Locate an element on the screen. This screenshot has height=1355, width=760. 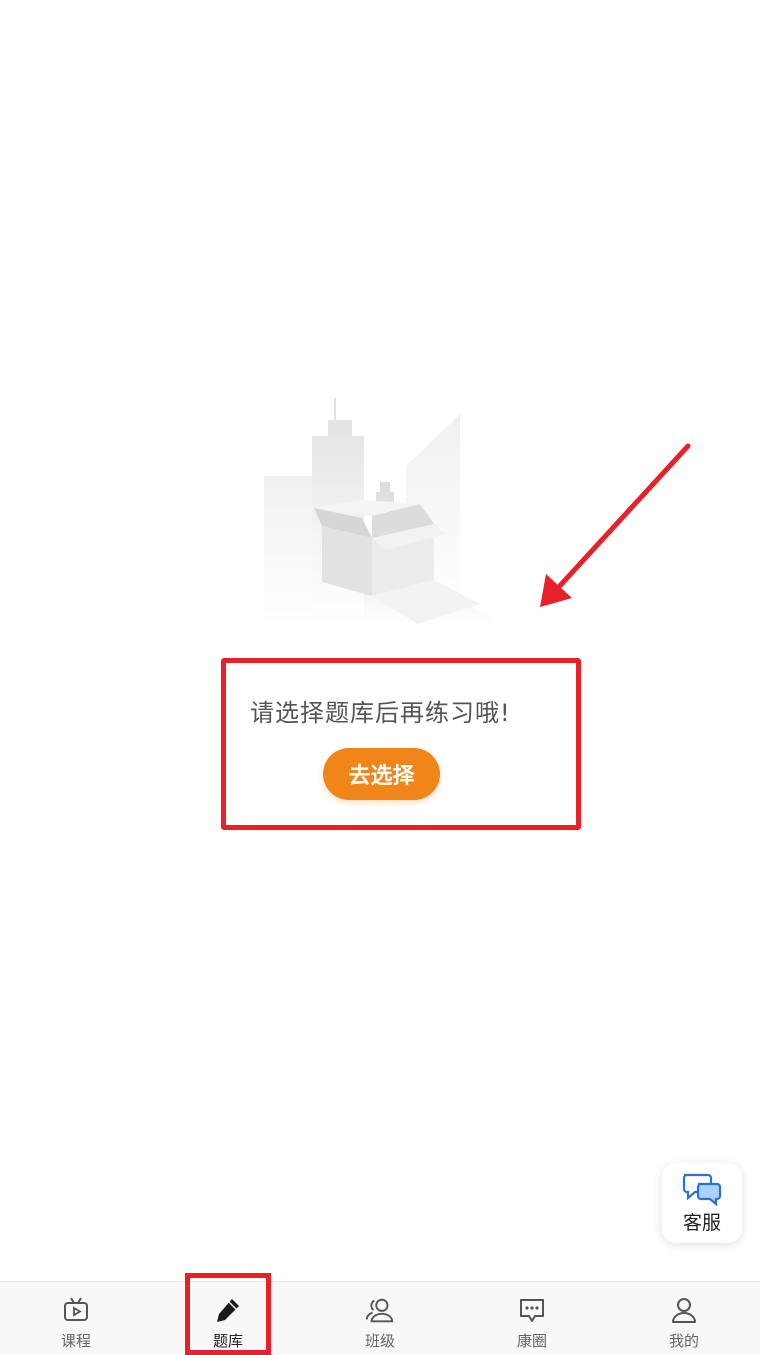
tab-class: 班级 is located at coordinates (380, 1318).